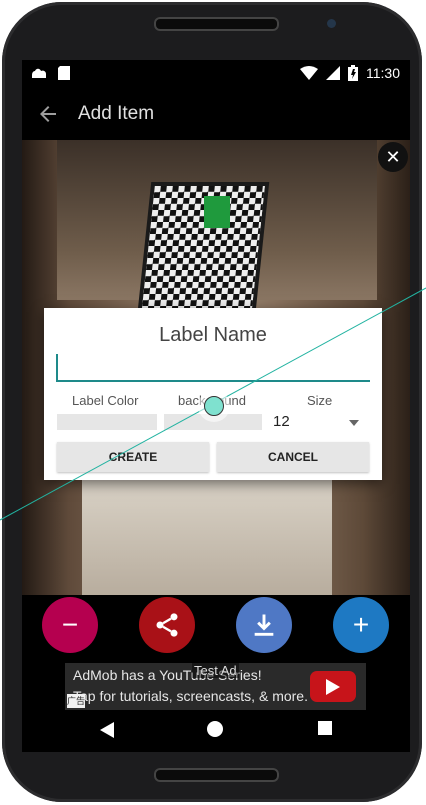  I want to click on battery-icon, so click(353, 73).